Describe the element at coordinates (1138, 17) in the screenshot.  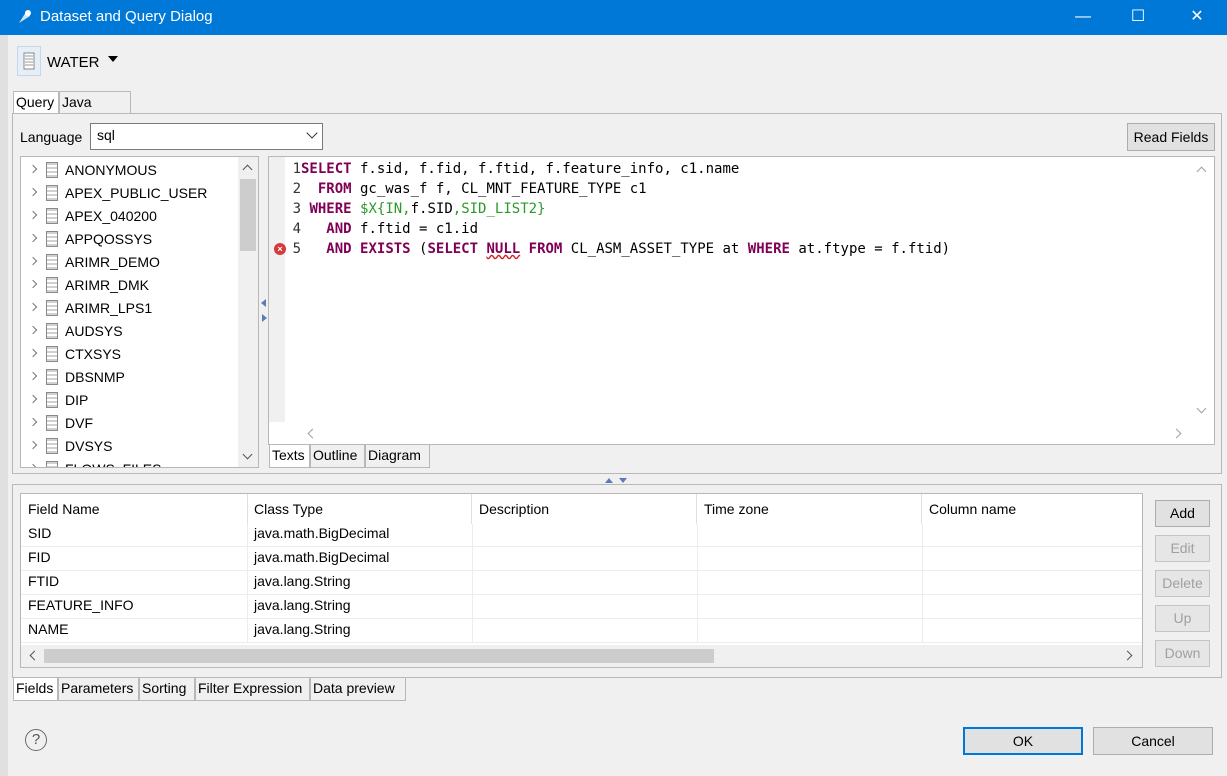
I see `maximize-button: ☐` at that location.